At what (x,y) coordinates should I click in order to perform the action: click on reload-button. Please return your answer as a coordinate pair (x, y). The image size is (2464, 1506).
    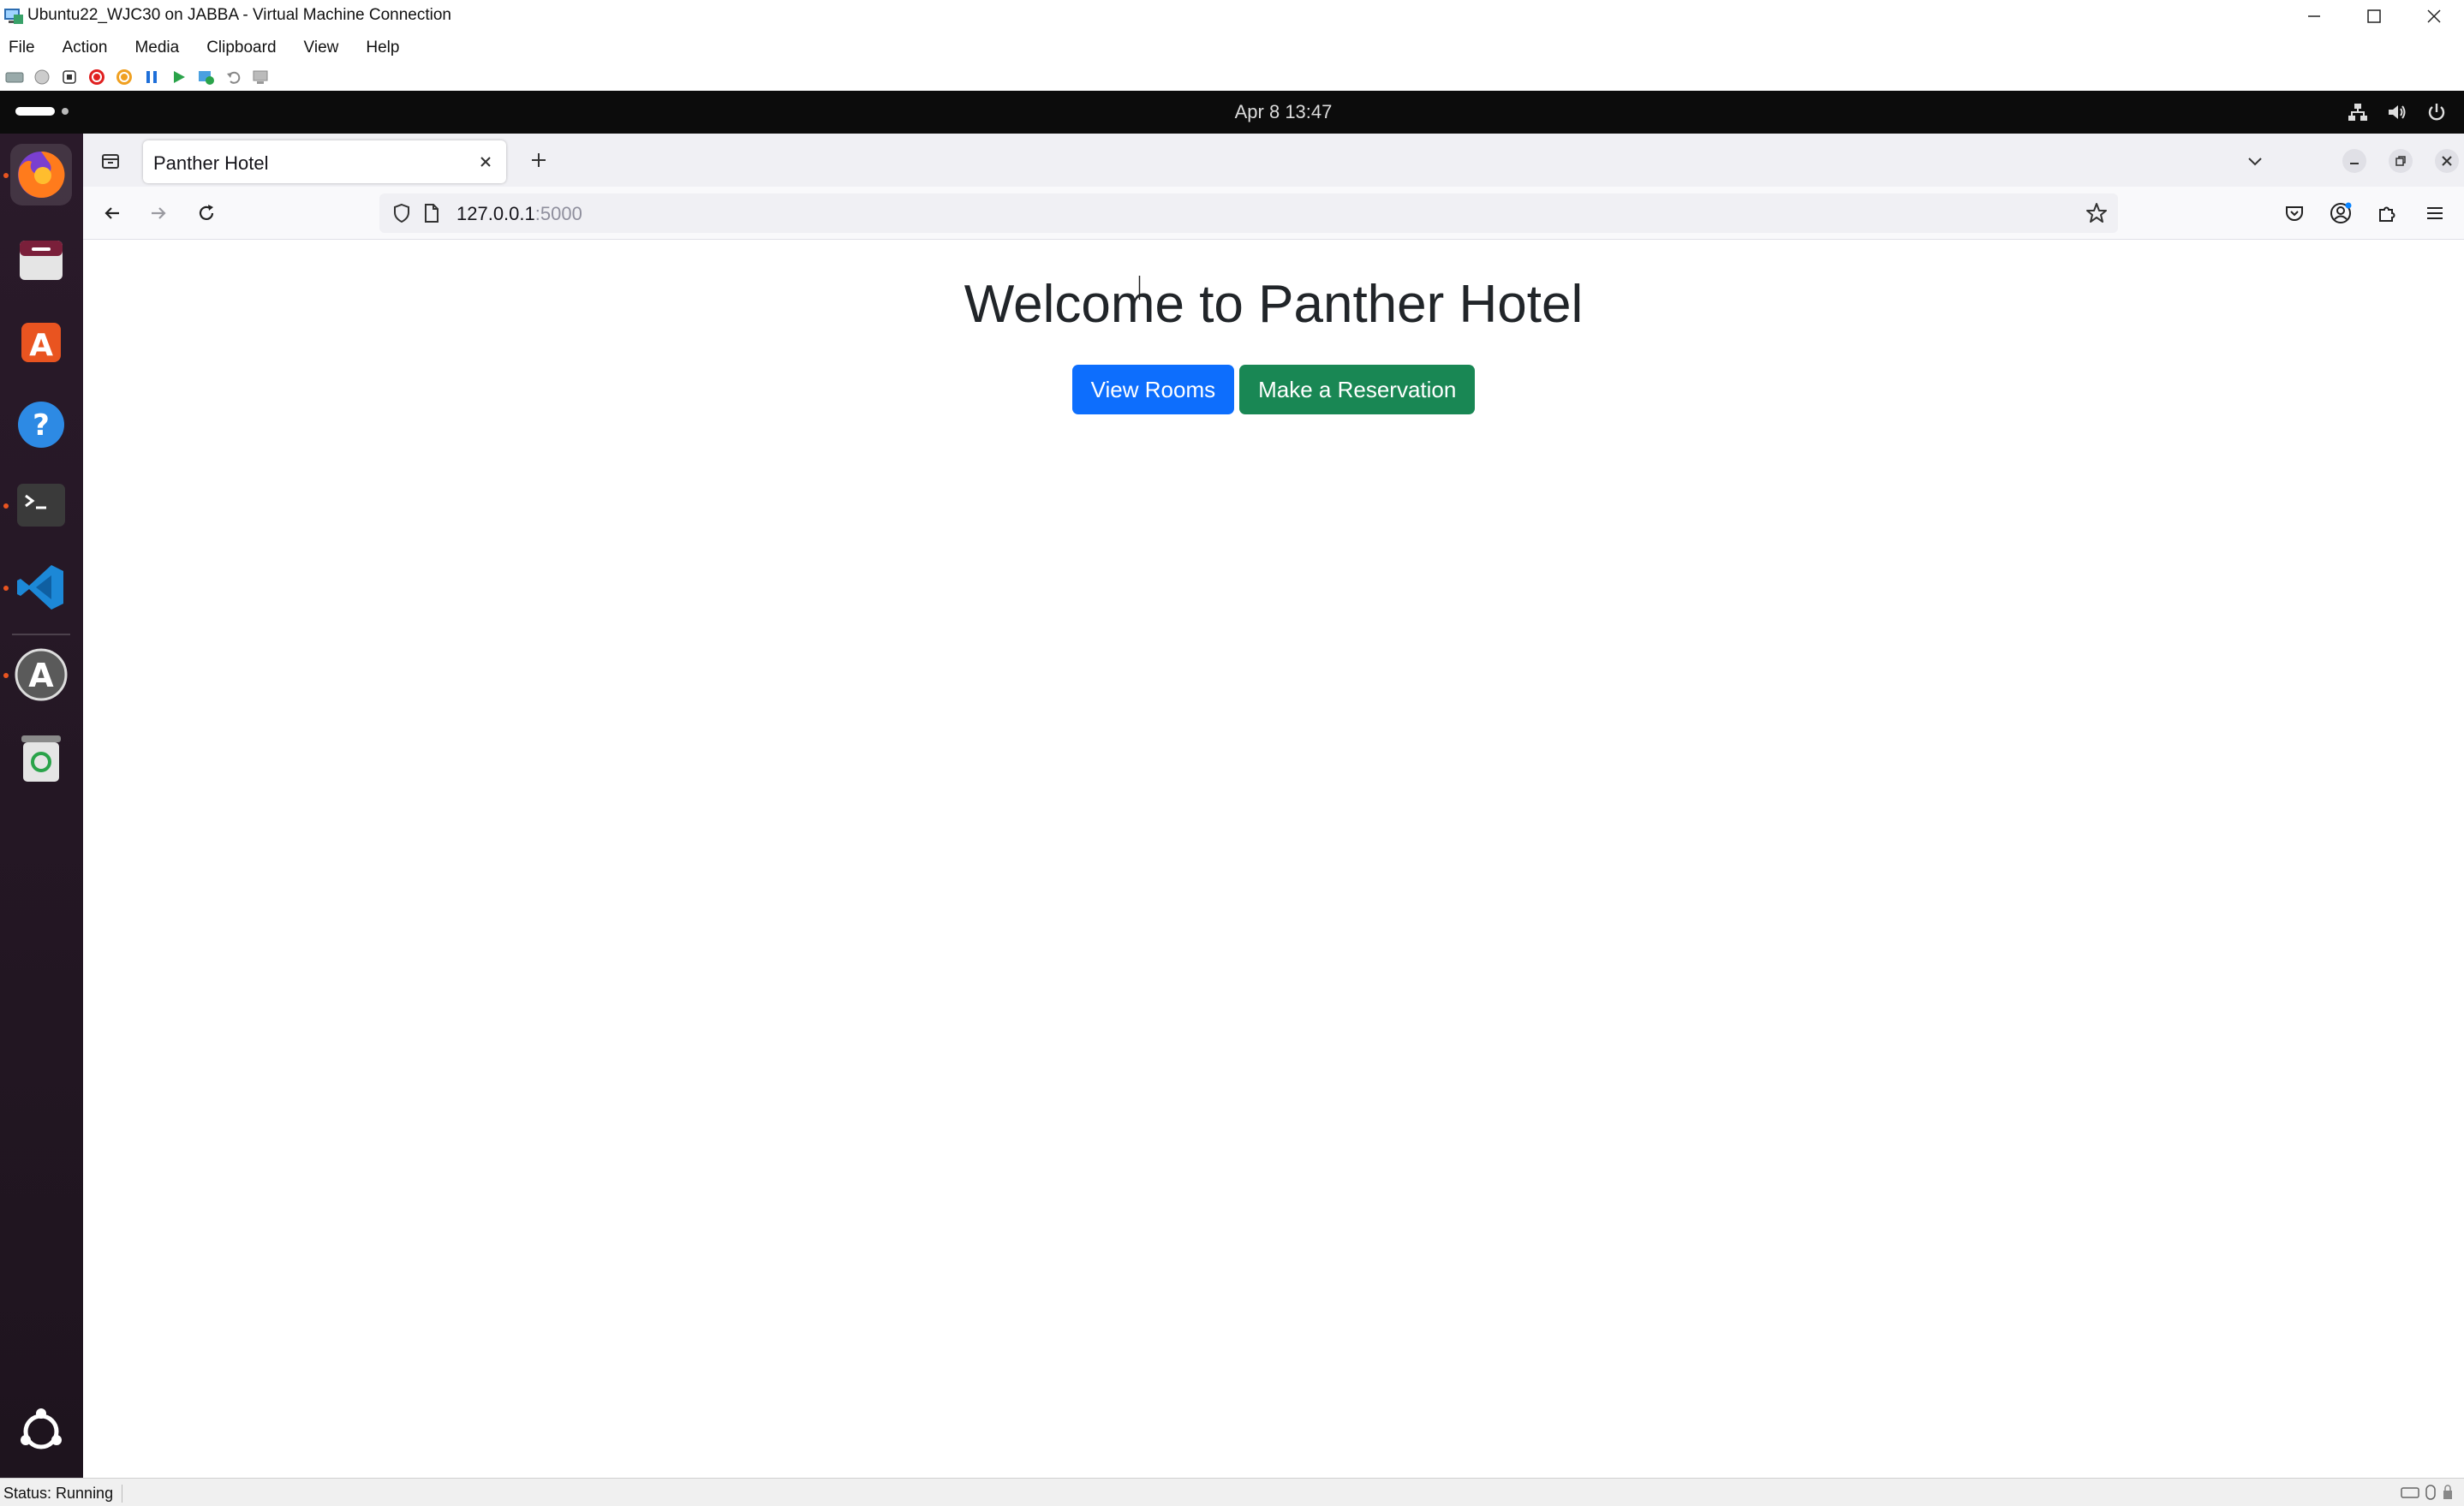
    Looking at the image, I should click on (206, 213).